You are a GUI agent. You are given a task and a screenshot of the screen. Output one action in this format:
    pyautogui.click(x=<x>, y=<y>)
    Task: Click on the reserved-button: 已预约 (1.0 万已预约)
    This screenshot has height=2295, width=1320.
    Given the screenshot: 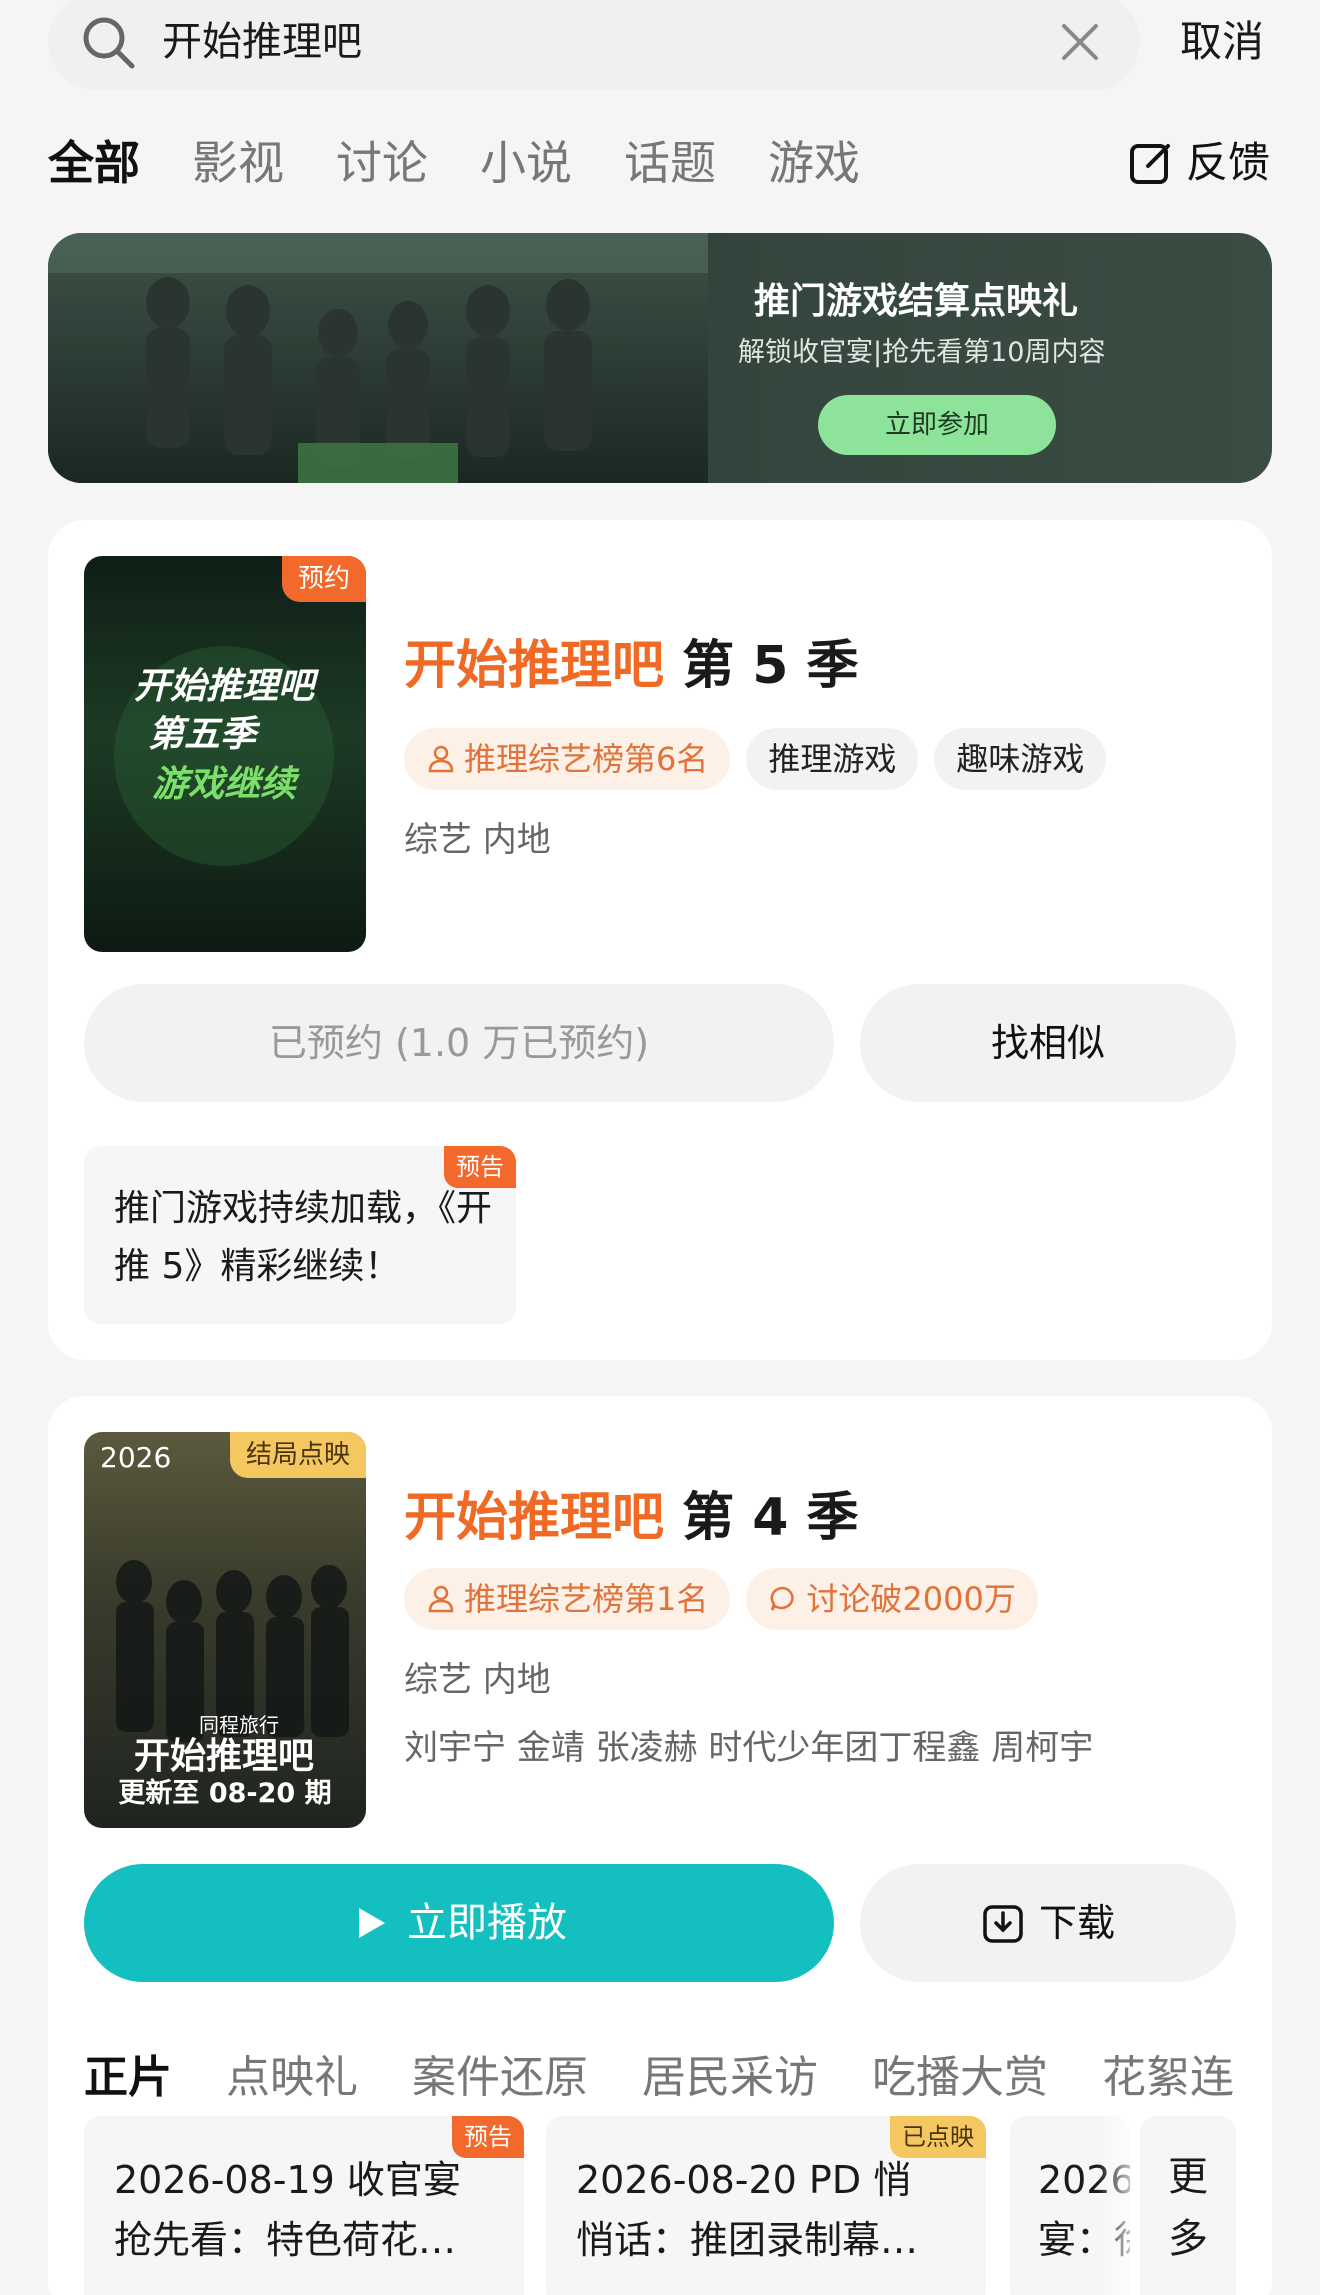 What is the action you would take?
    pyautogui.click(x=459, y=1043)
    